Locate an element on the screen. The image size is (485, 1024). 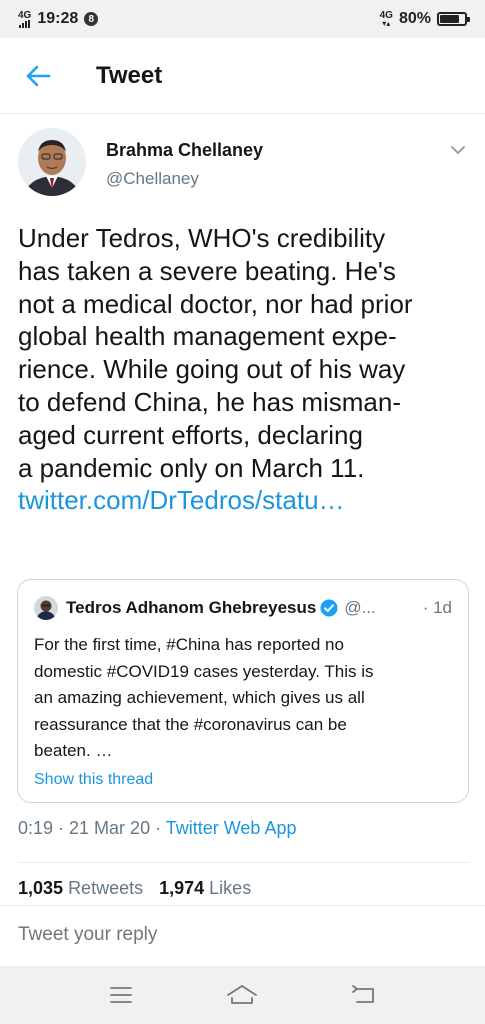
menu-button is located at coordinates (121, 995).